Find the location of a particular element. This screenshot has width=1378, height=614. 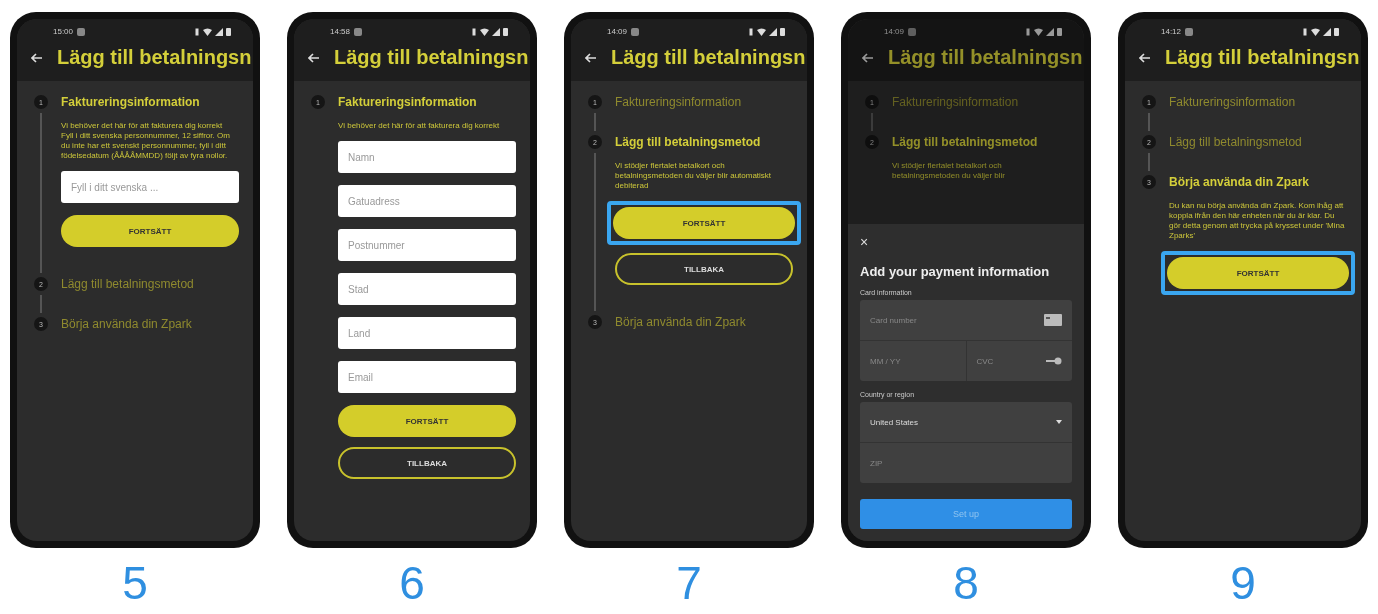

step-description: Vi stödjer flertalet betalkort och betalningsmetoden du väljer blir automatiskt debiterad is located at coordinates (694, 176).